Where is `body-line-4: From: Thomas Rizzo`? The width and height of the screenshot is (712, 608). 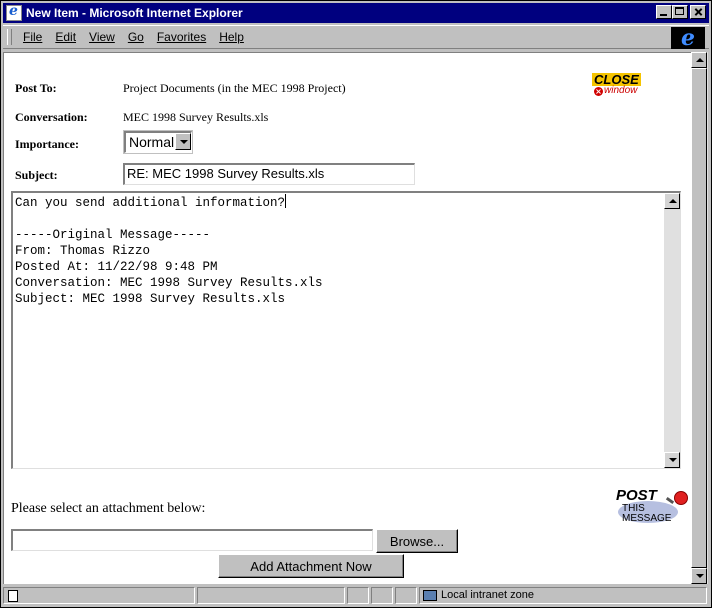 body-line-4: From: Thomas Rizzo is located at coordinates (83, 251).